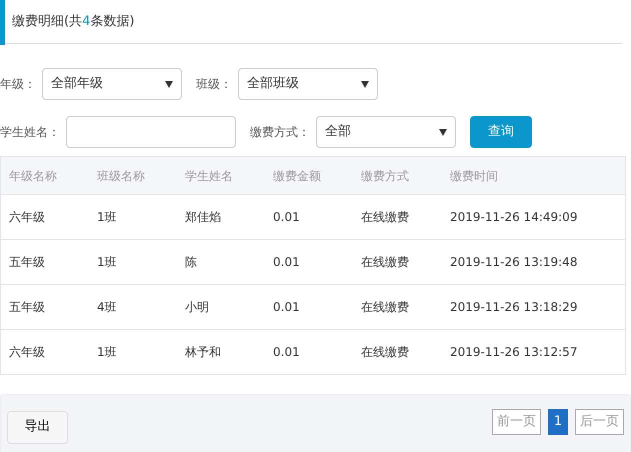 This screenshot has height=452, width=631. I want to click on column-header: 班级名称, so click(121, 176).